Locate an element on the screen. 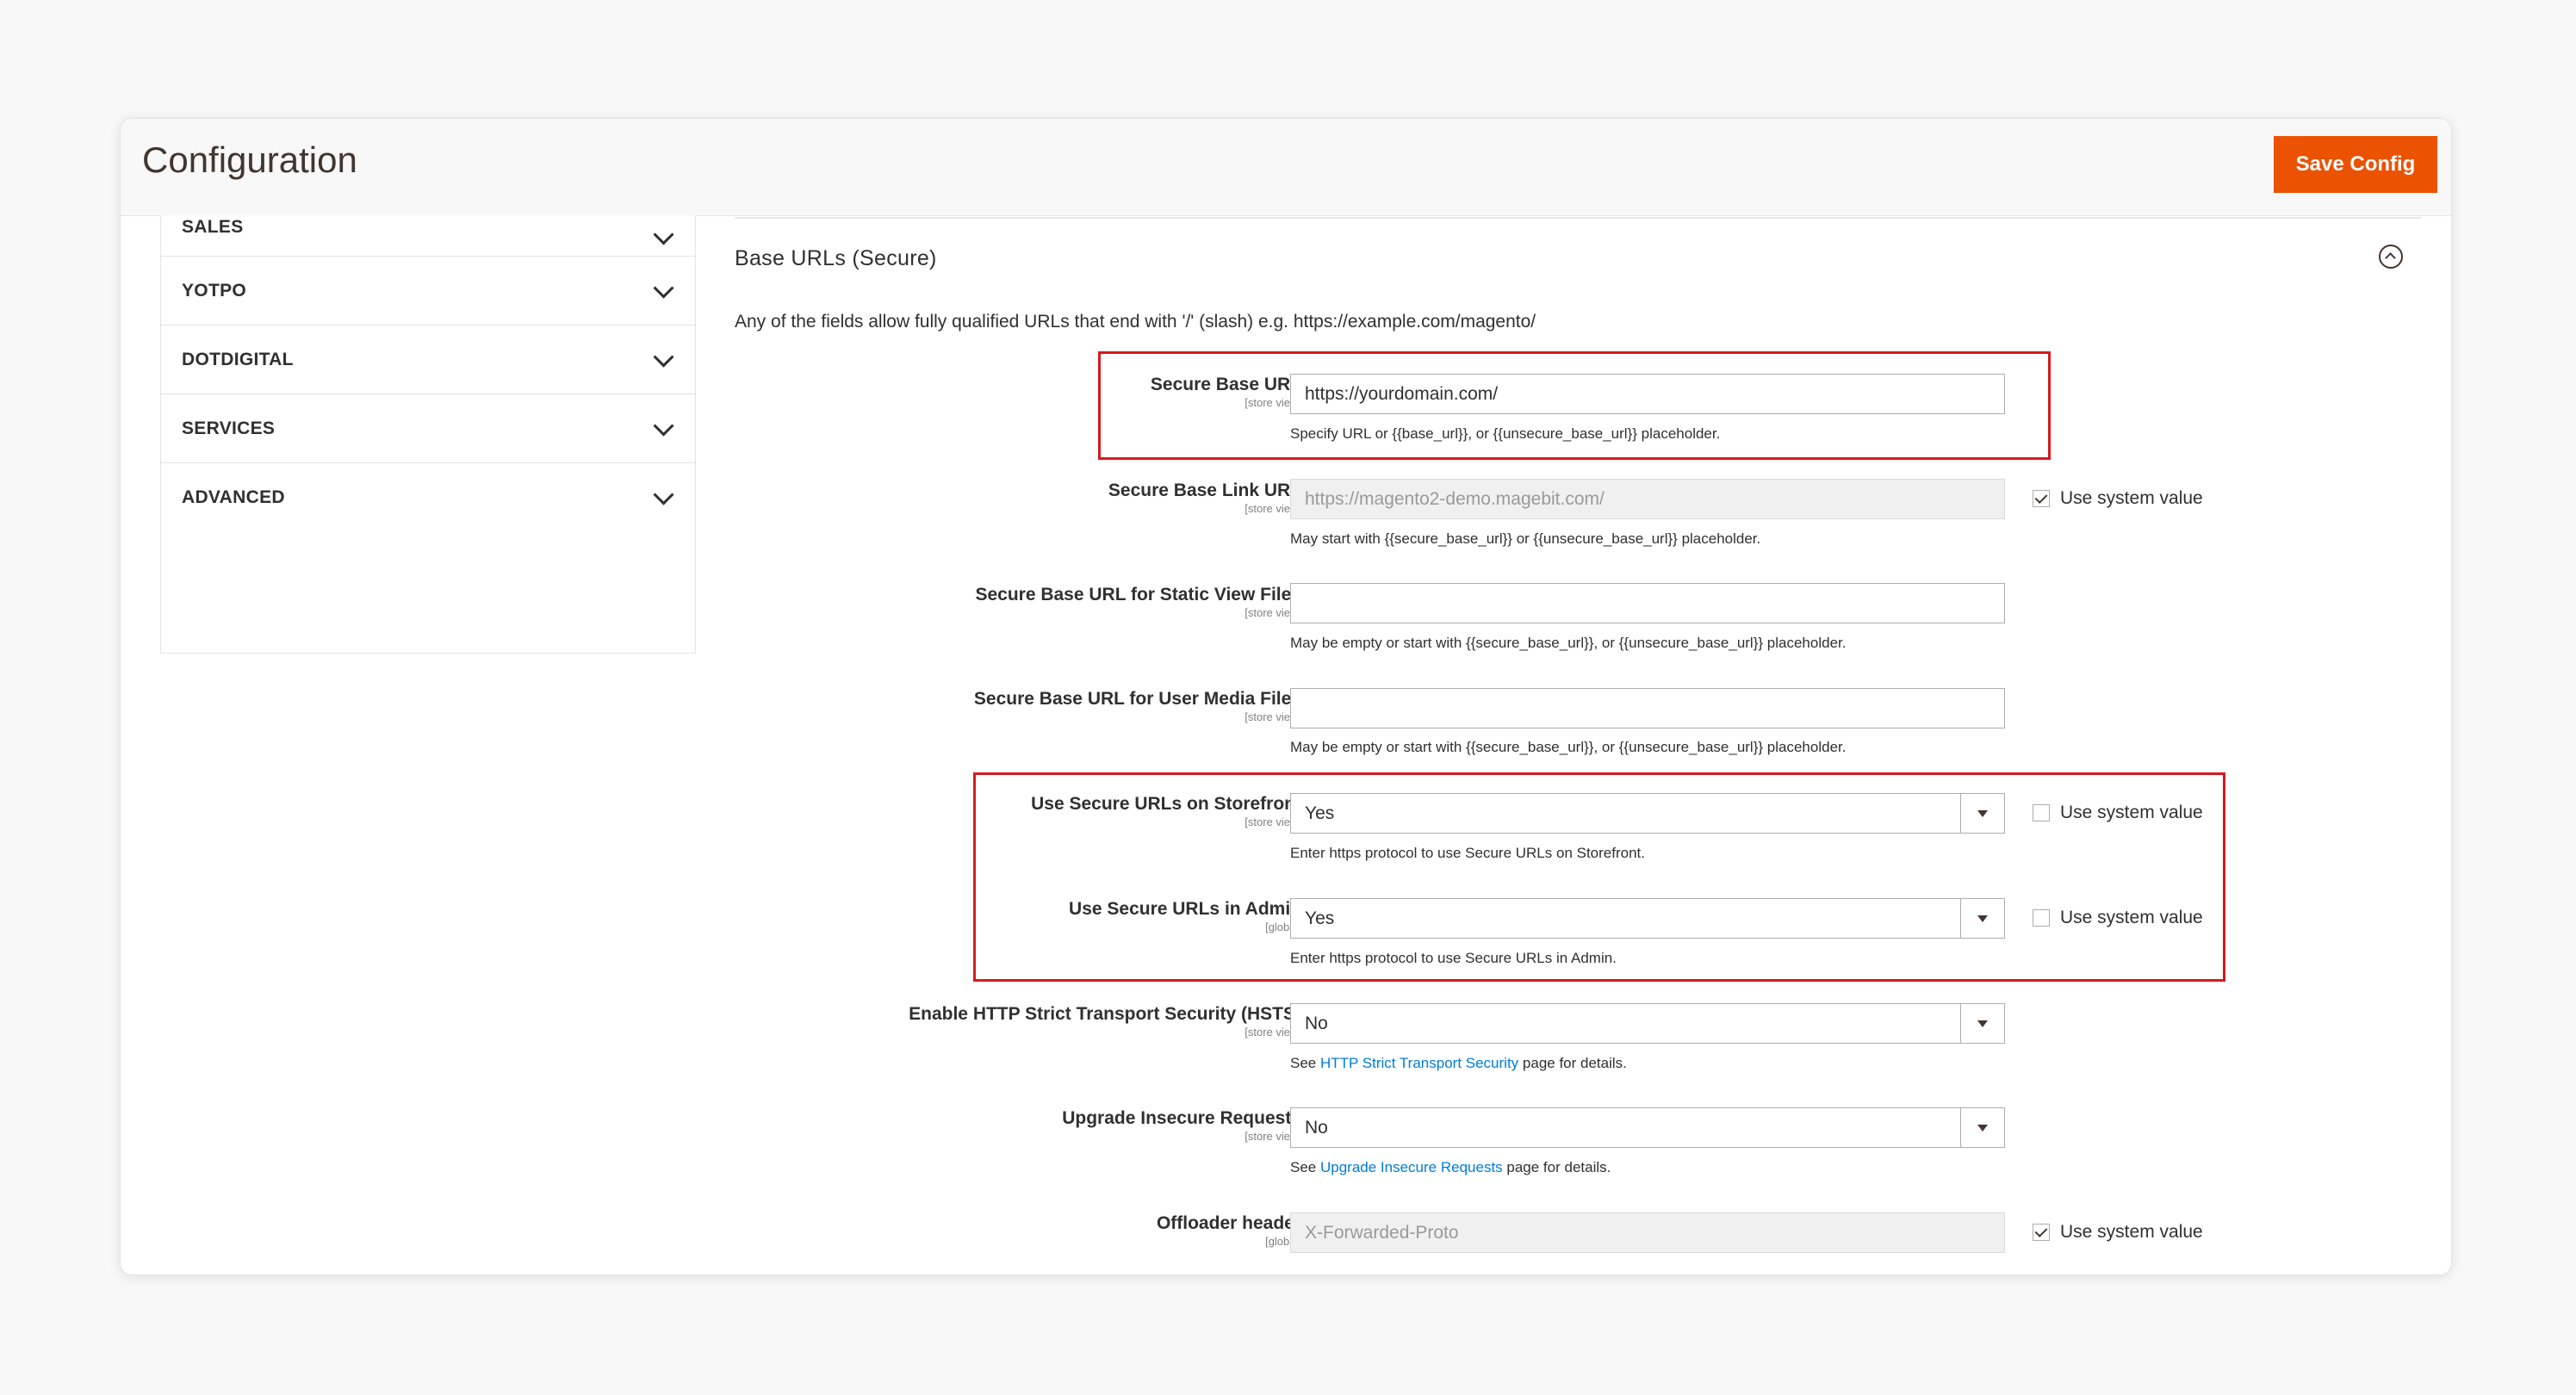  highlight-box-secure-base-url is located at coordinates (1575, 406).